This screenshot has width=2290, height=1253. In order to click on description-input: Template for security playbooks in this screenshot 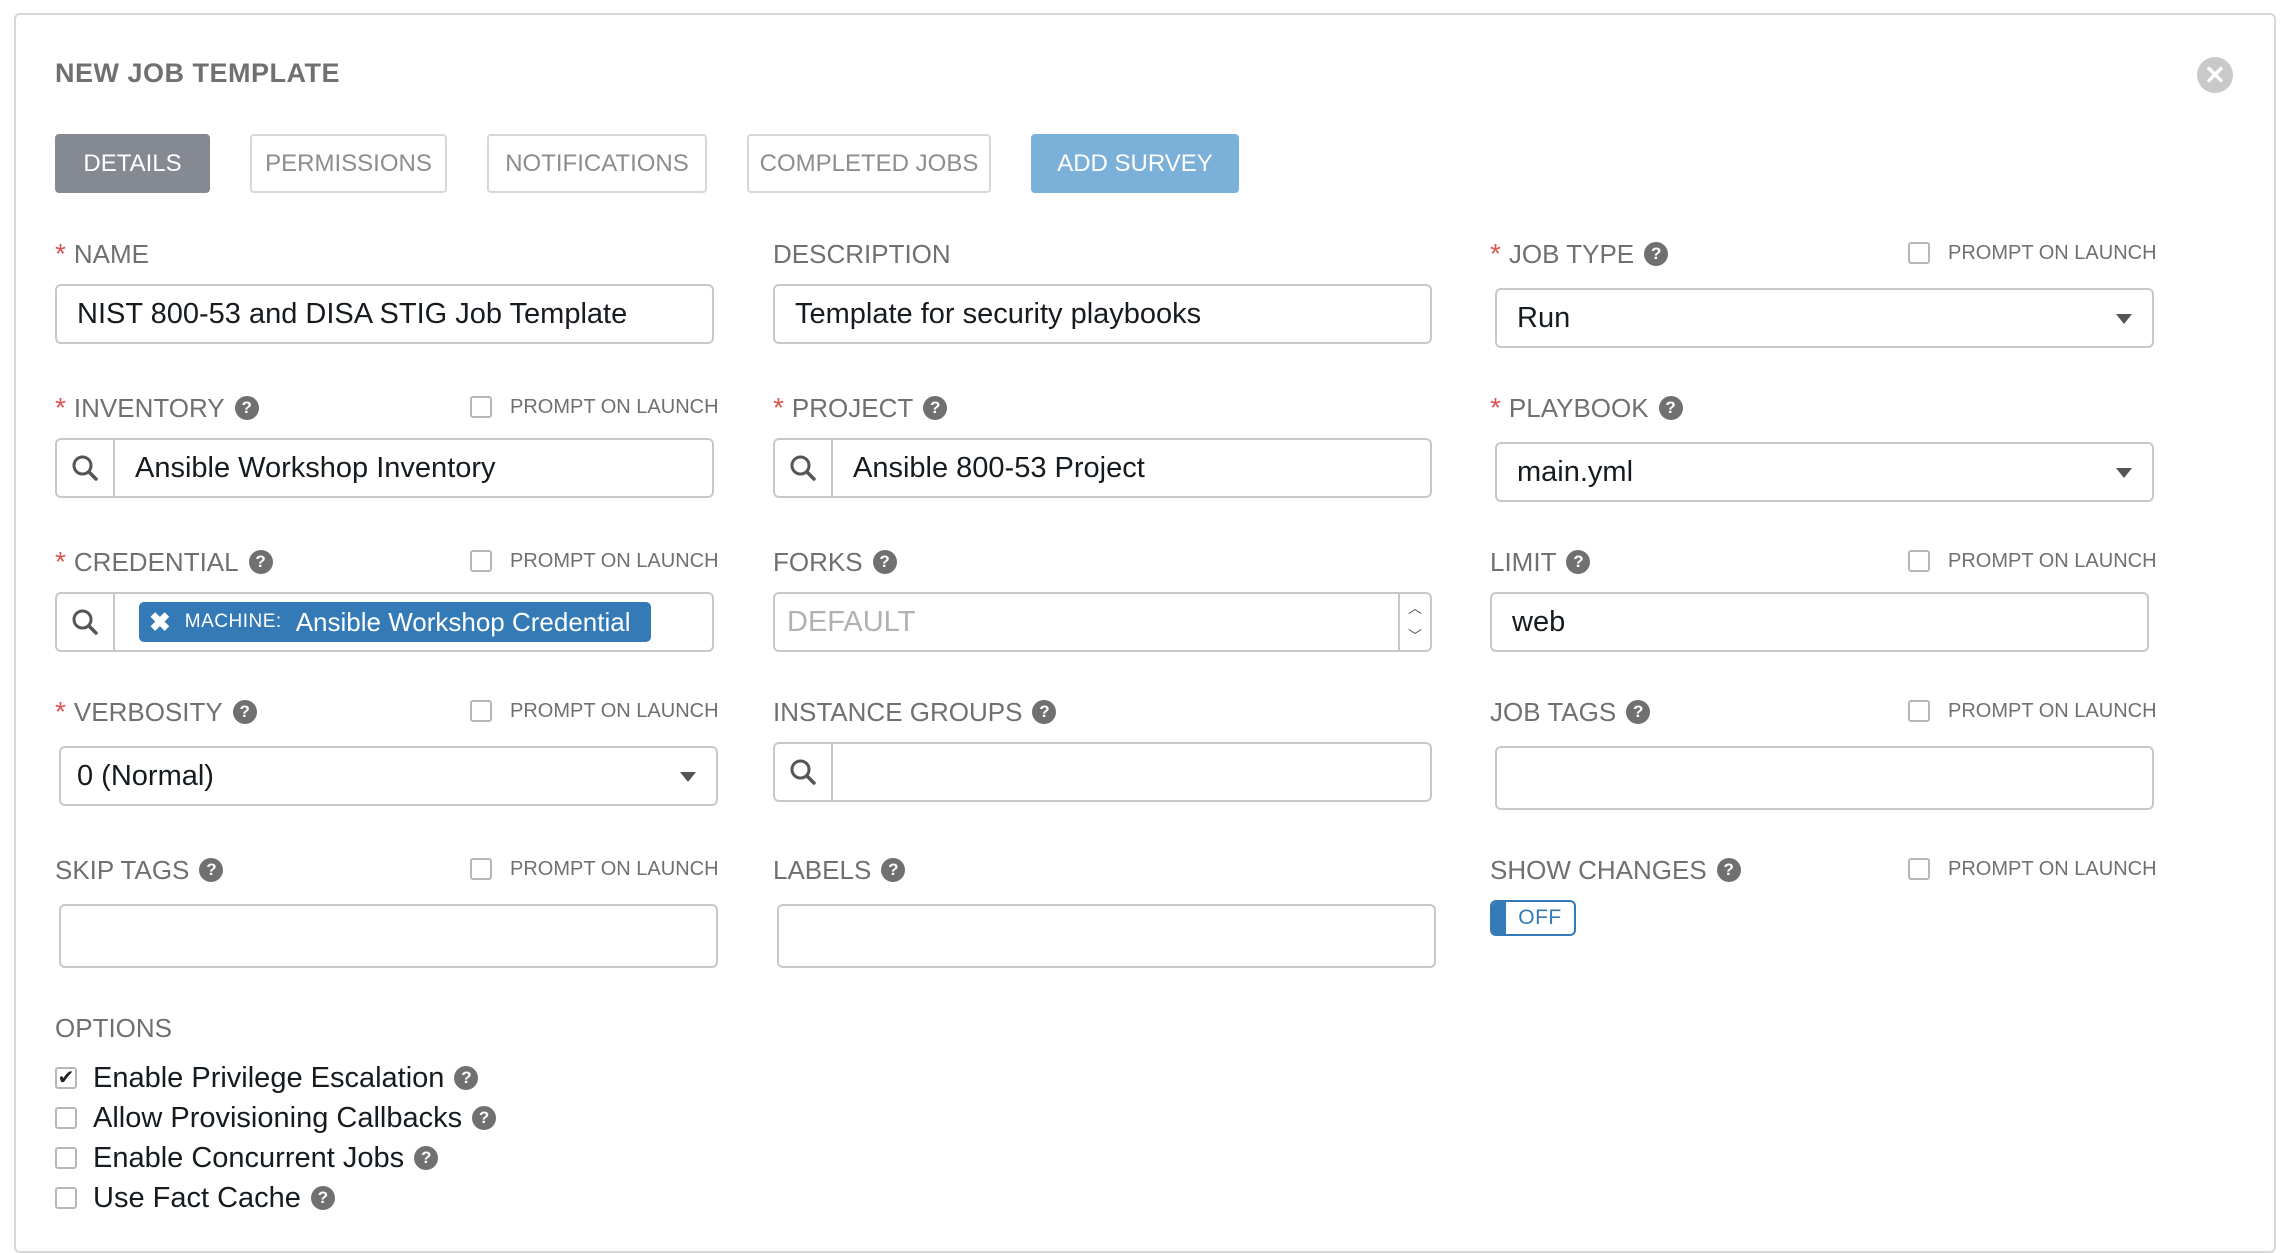, I will do `click(1102, 314)`.